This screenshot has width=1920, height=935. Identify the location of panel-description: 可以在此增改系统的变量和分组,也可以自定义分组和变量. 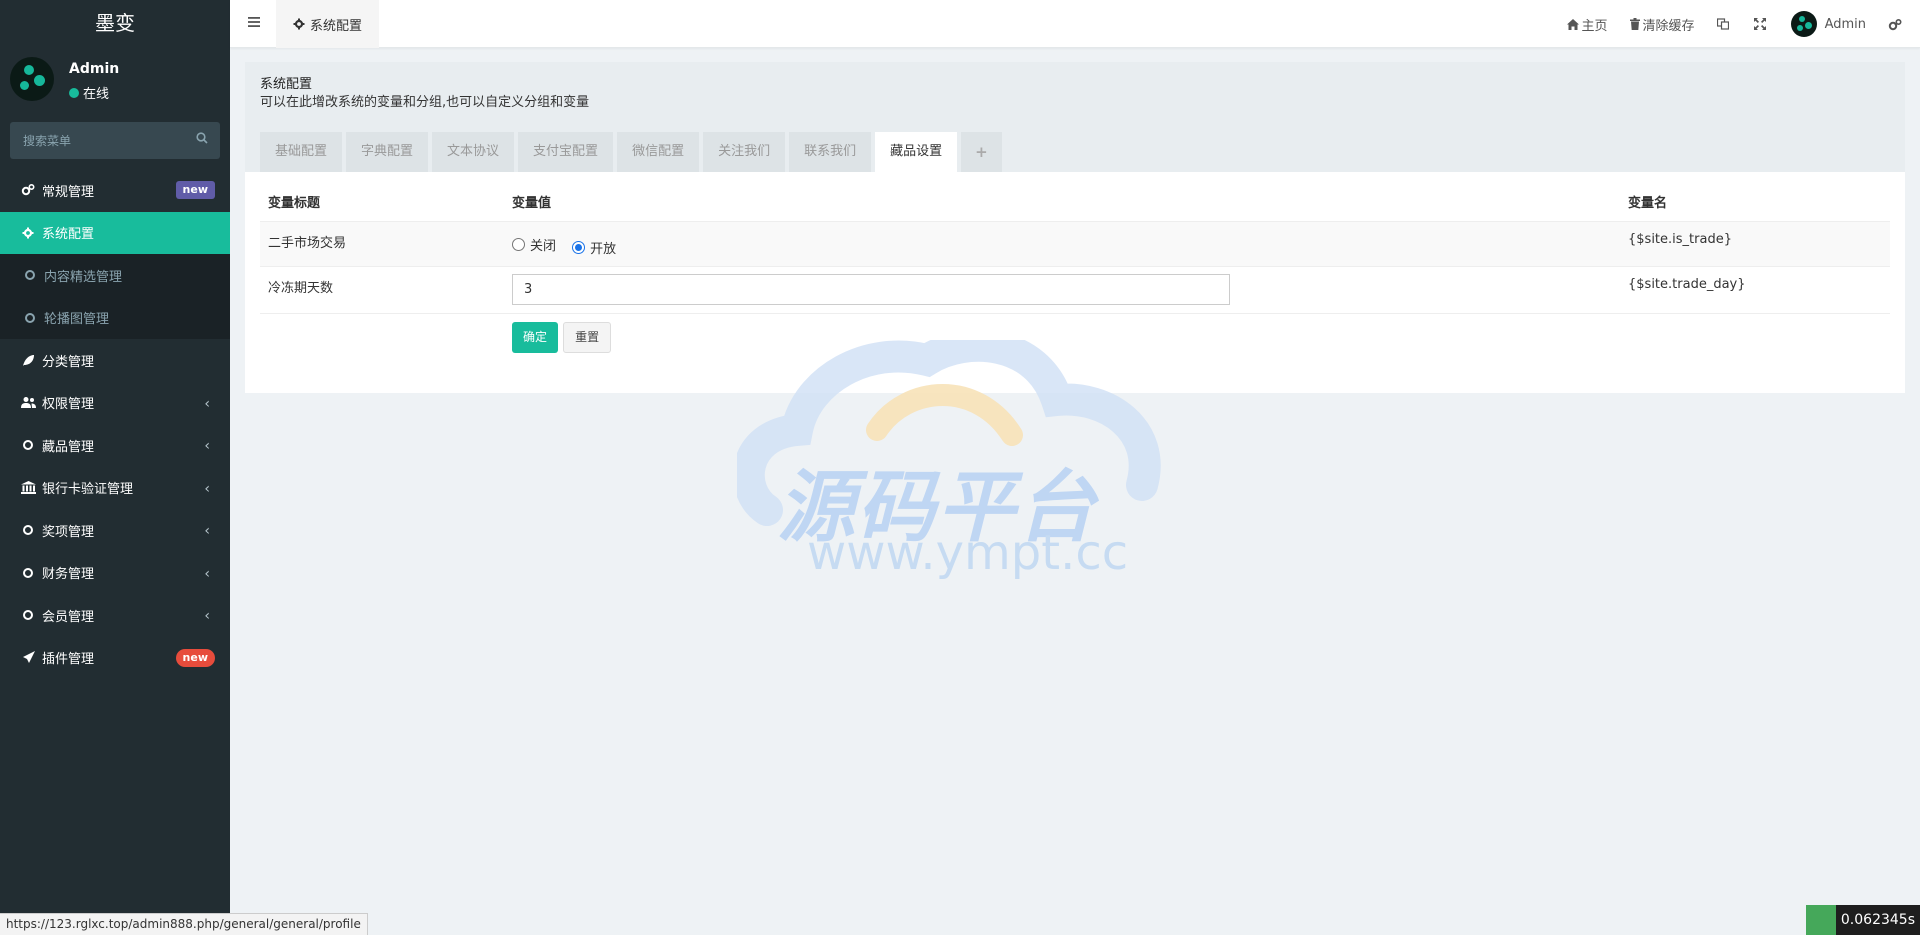
(425, 102).